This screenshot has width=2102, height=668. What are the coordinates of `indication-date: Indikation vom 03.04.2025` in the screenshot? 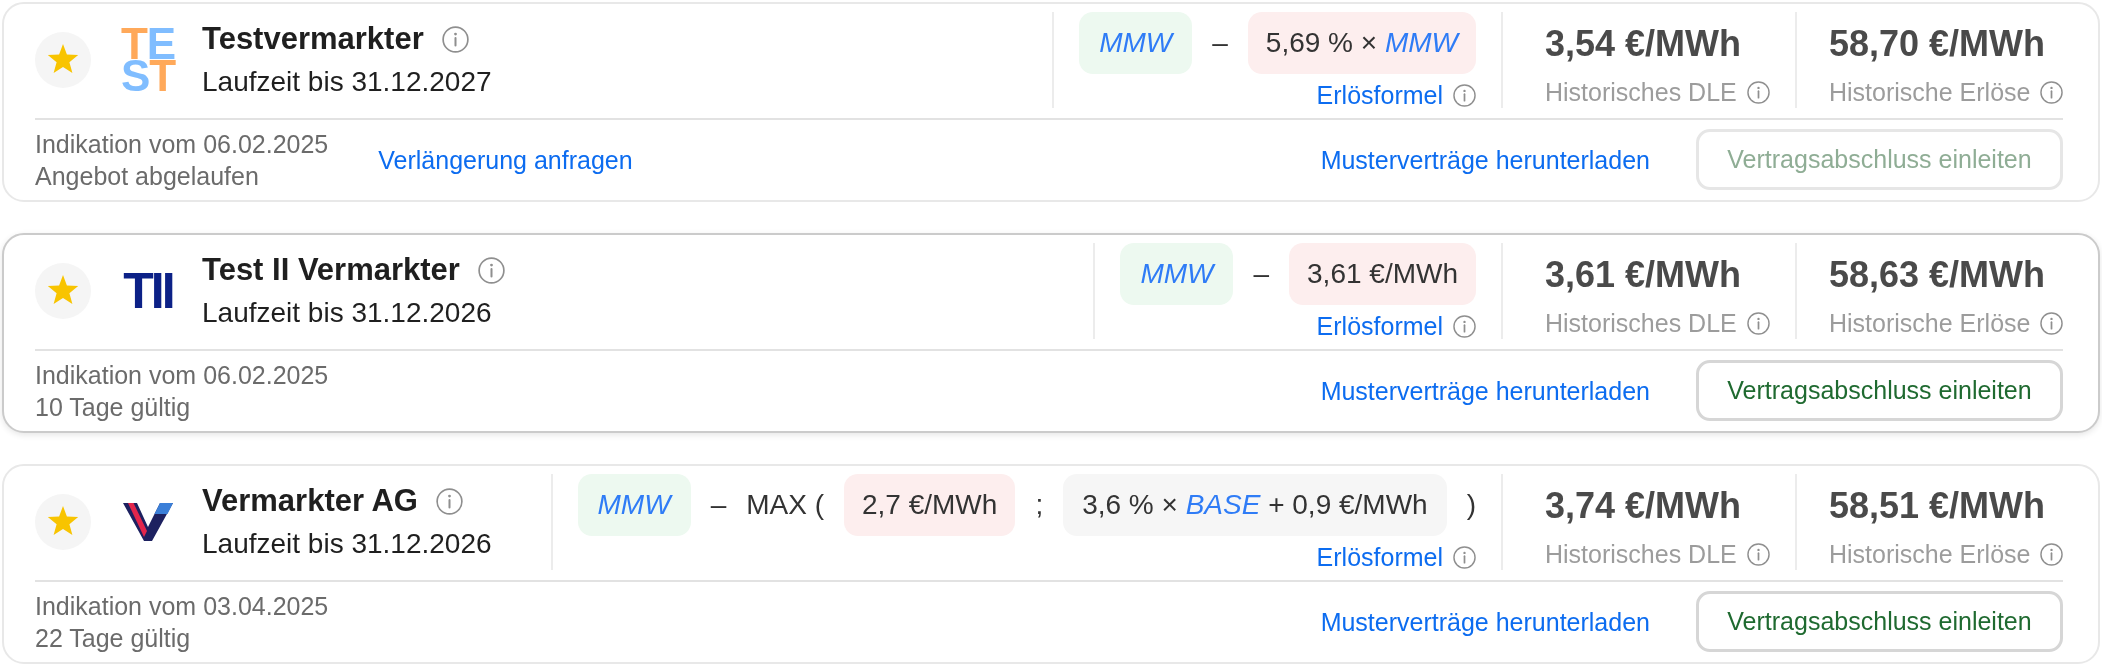 It's located at (182, 606).